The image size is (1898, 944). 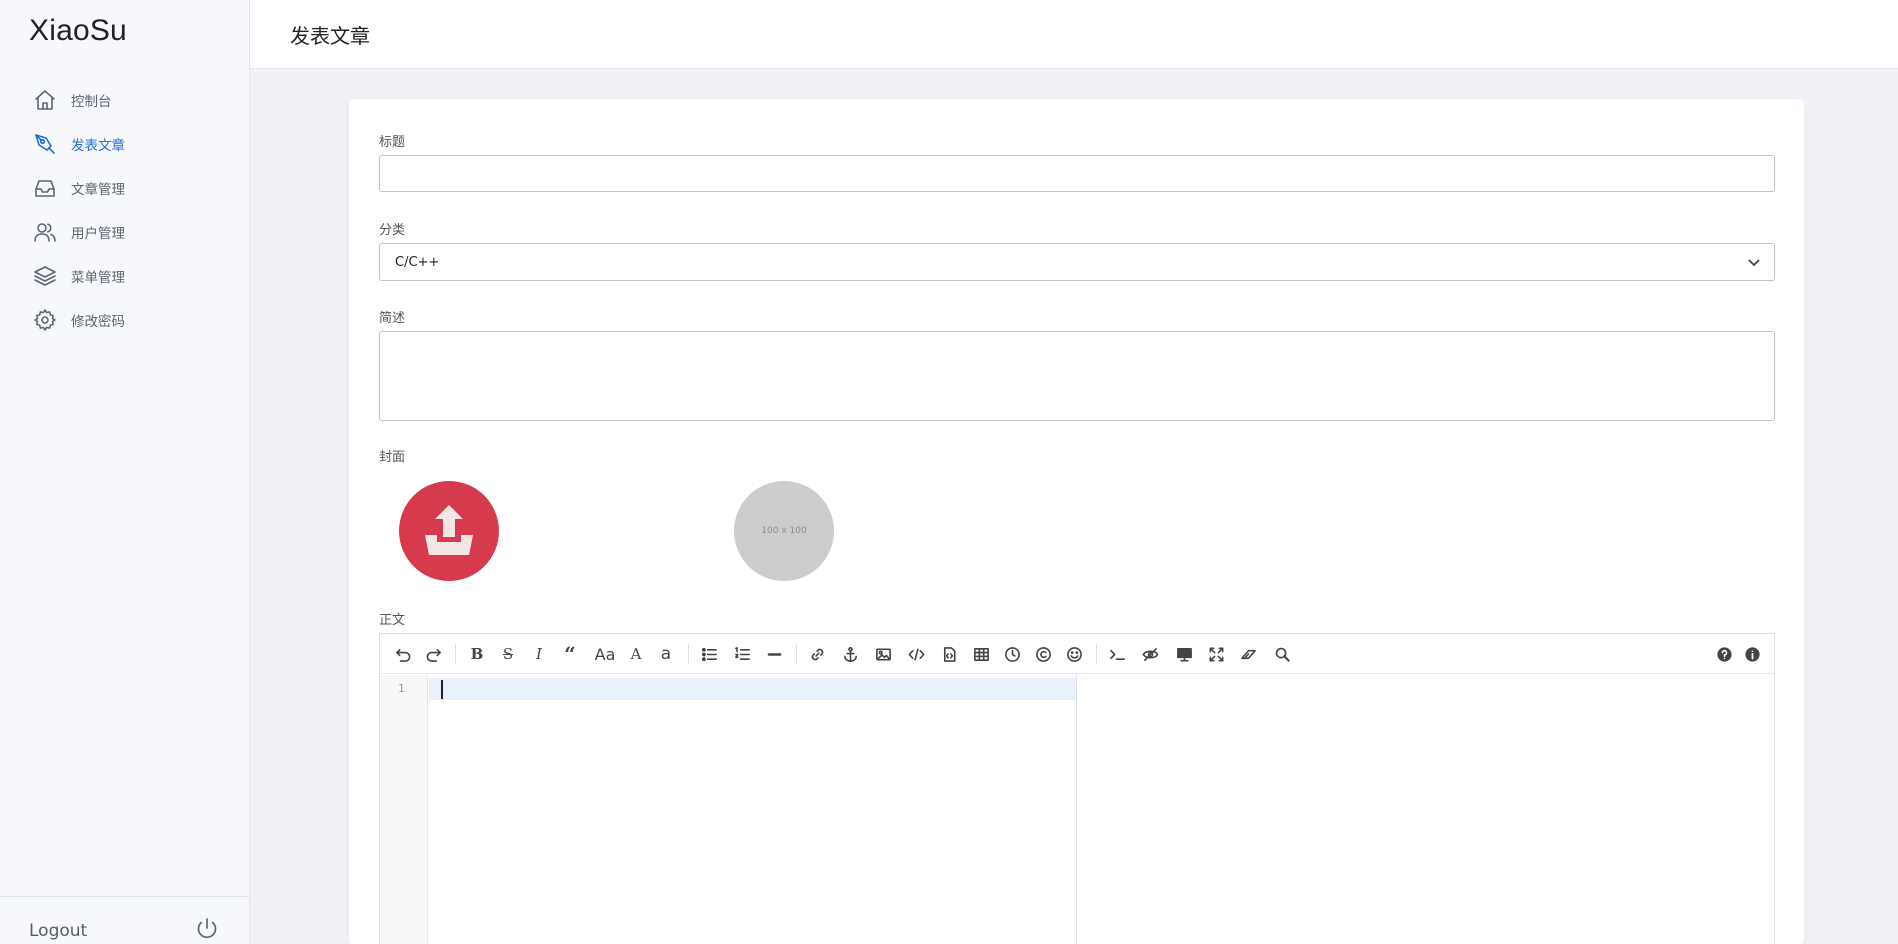 What do you see at coordinates (404, 809) in the screenshot?
I see `line-number-gutter: 1` at bounding box center [404, 809].